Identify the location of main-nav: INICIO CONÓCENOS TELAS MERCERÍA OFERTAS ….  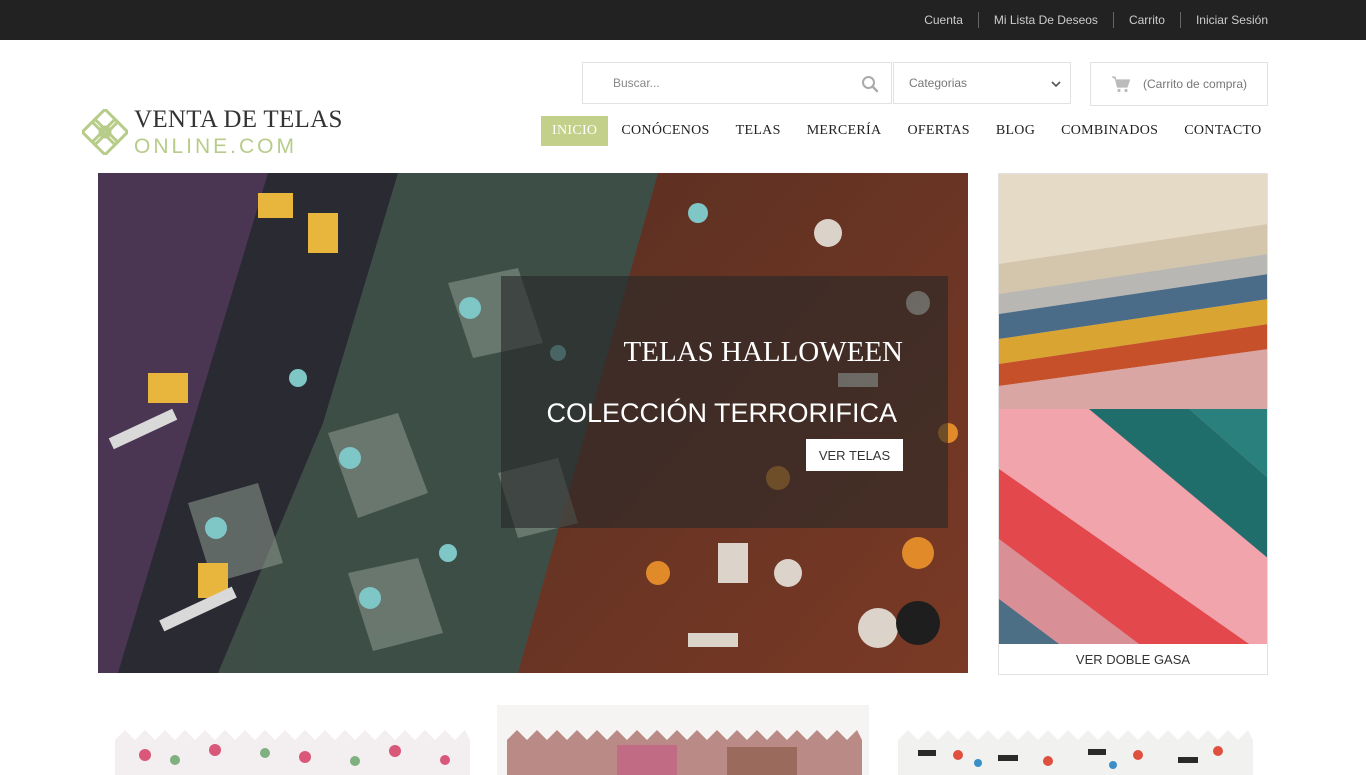
(908, 131).